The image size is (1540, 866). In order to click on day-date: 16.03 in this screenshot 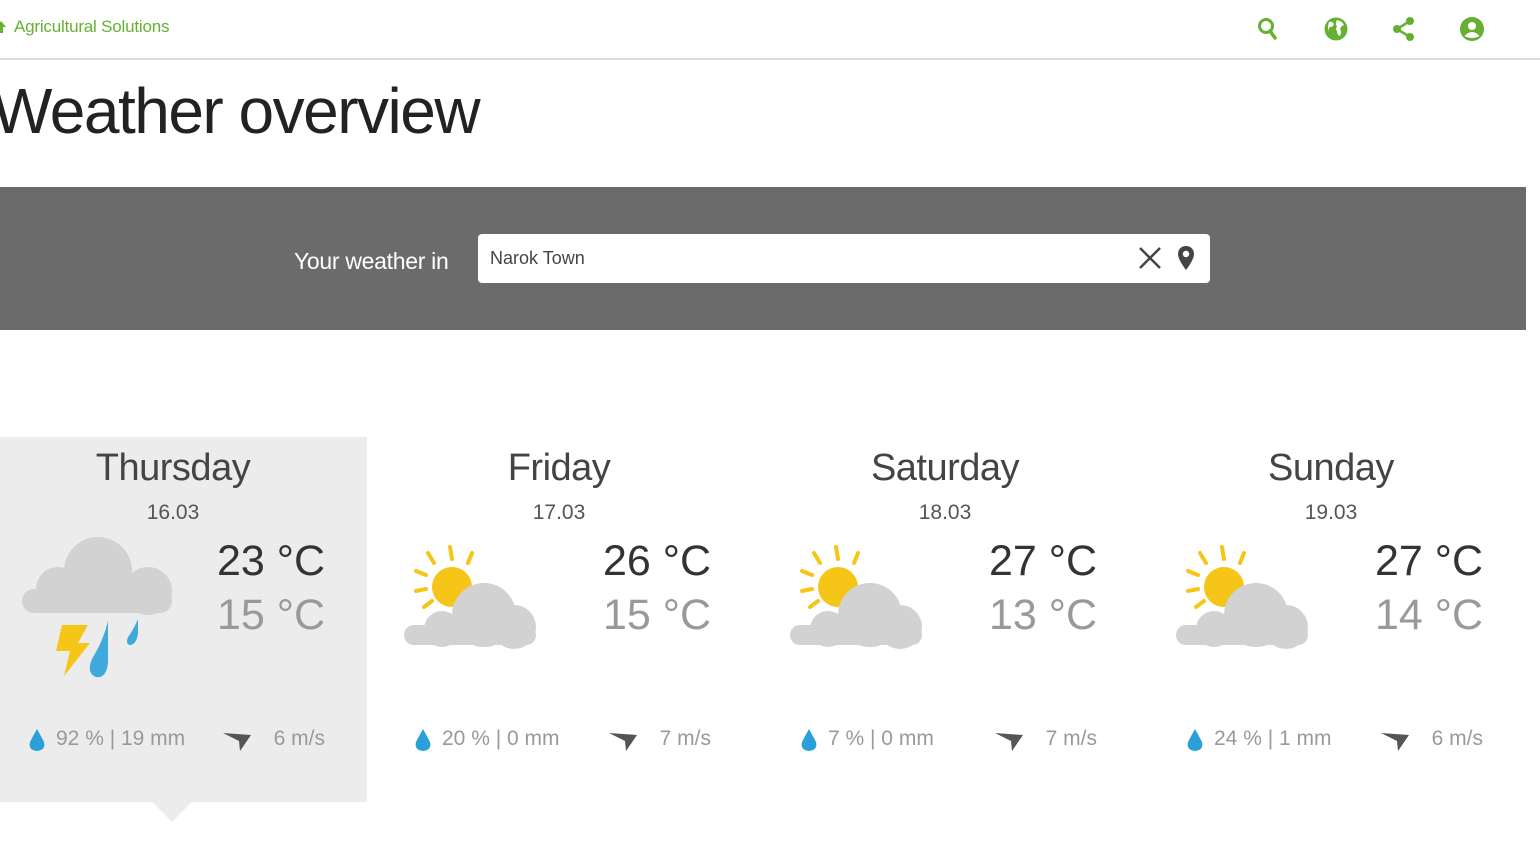, I will do `click(173, 512)`.